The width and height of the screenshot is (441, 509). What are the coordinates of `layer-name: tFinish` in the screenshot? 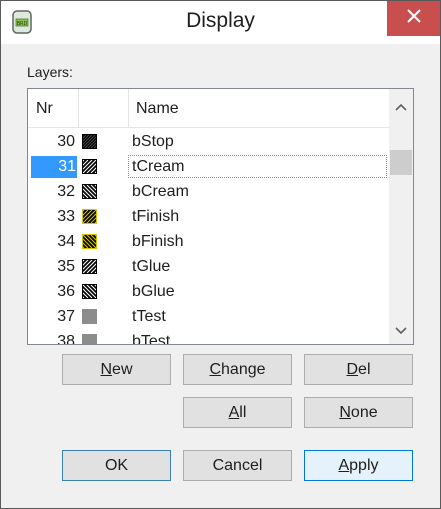 It's located at (156, 216).